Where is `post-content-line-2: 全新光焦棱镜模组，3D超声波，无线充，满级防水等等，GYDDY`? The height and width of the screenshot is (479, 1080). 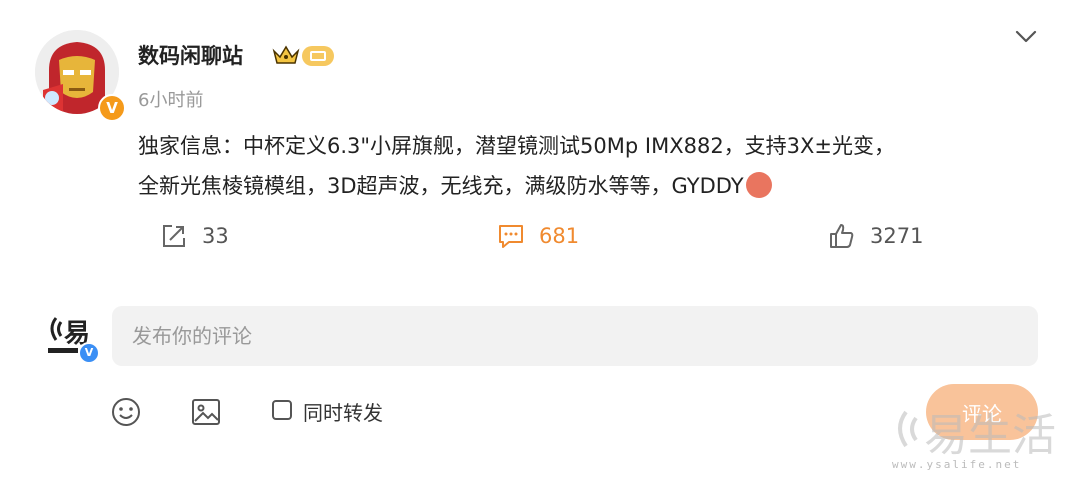
post-content-line-2: 全新光焦棱镜模组，3D超声波，无线充，满级防水等等，GYDDY is located at coordinates (588, 186).